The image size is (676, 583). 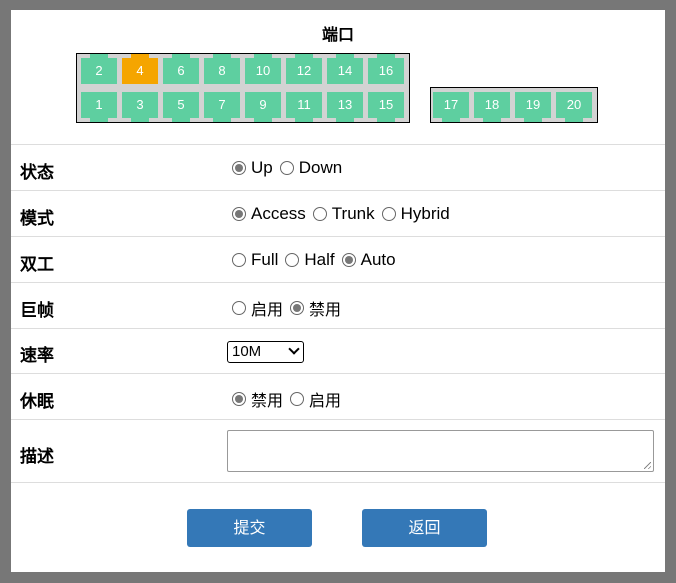 I want to click on dialog-title: 端口, so click(x=337, y=34).